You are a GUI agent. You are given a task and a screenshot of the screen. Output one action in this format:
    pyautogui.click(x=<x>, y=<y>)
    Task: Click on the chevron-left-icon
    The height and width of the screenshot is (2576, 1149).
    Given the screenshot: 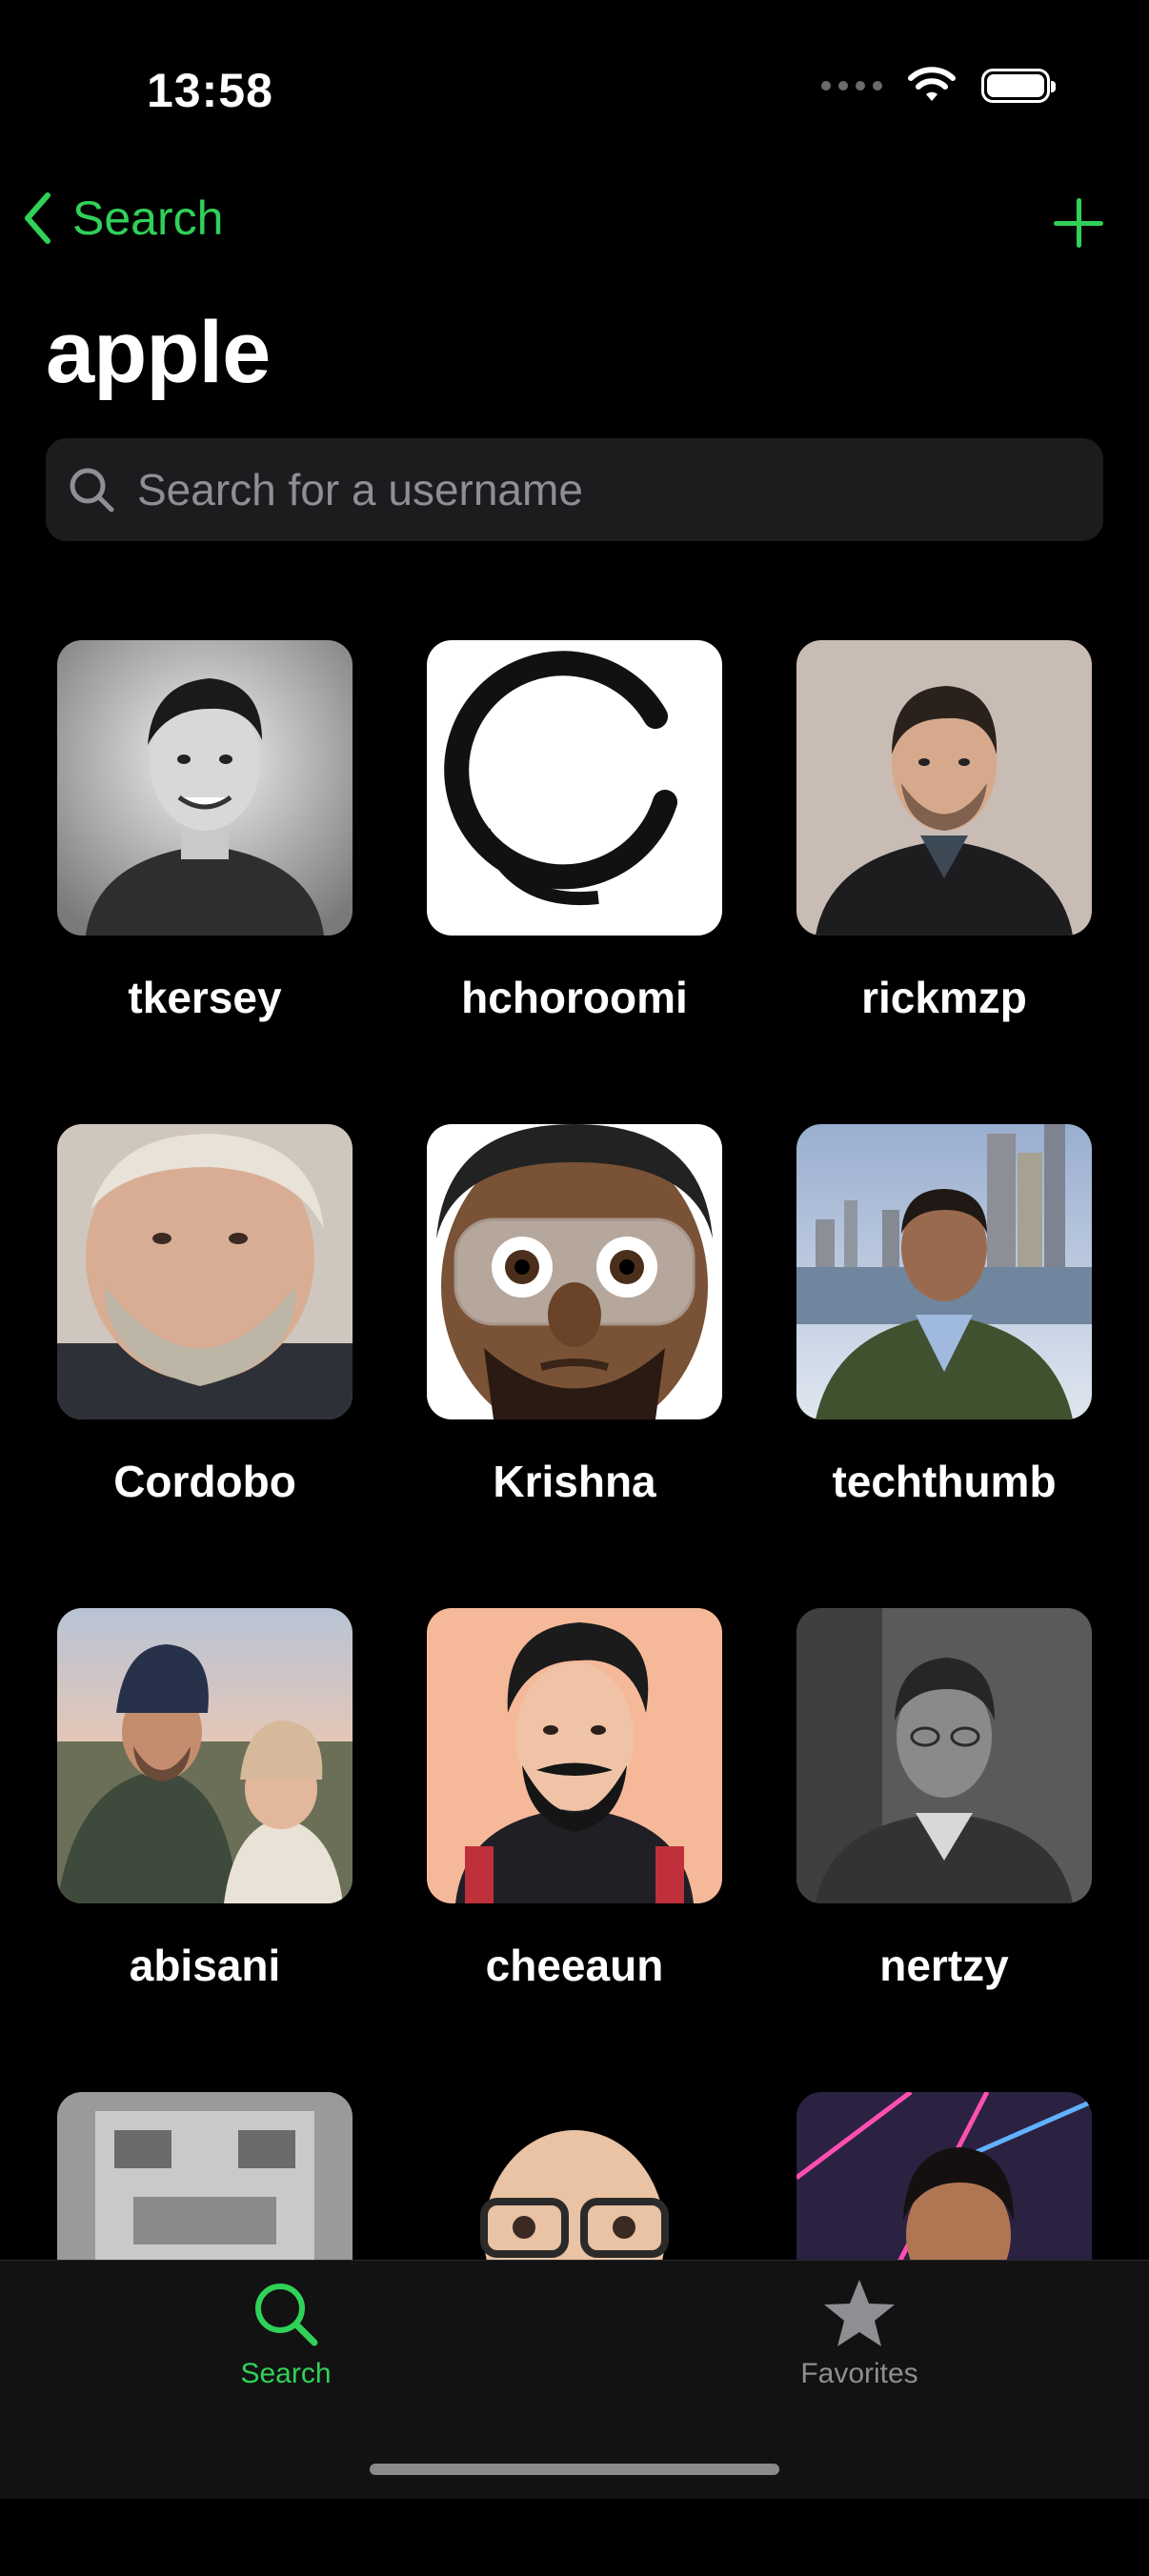 What is the action you would take?
    pyautogui.click(x=37, y=218)
    